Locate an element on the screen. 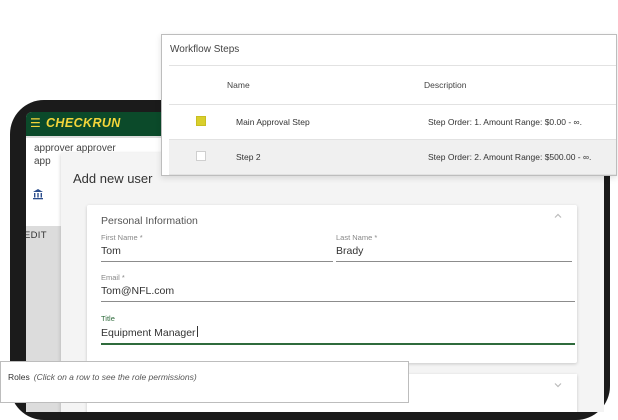  title-label: Title is located at coordinates (108, 318).